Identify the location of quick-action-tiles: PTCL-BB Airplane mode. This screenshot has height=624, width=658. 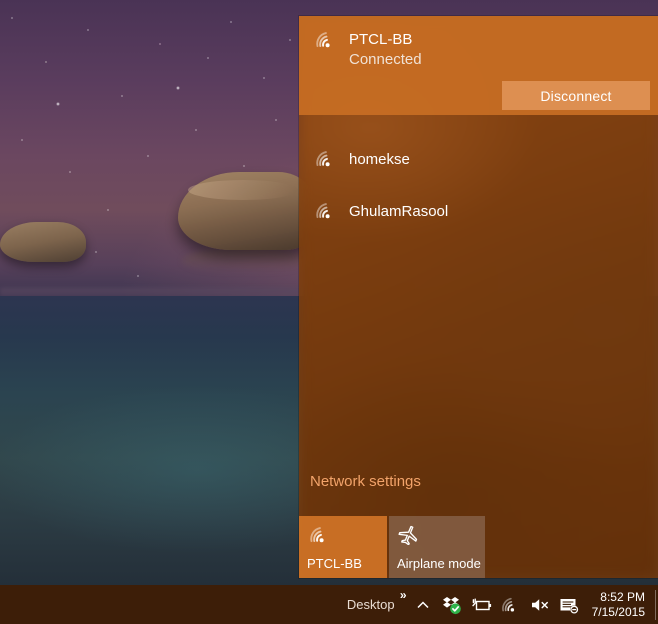
(393, 547).